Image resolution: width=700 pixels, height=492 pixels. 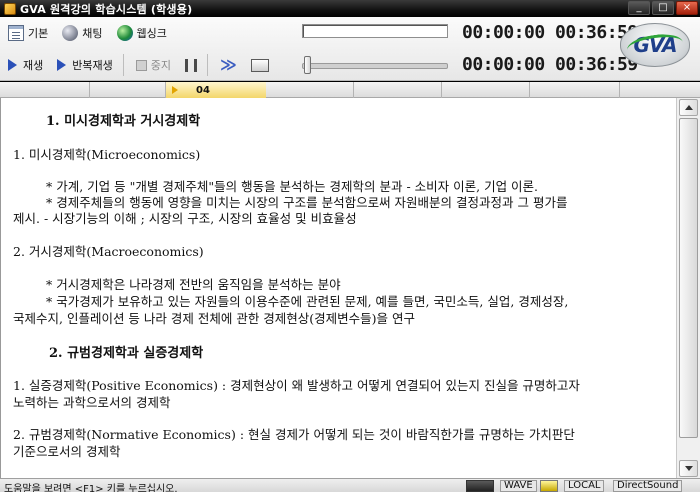 I want to click on app-icon, so click(x=10, y=8).